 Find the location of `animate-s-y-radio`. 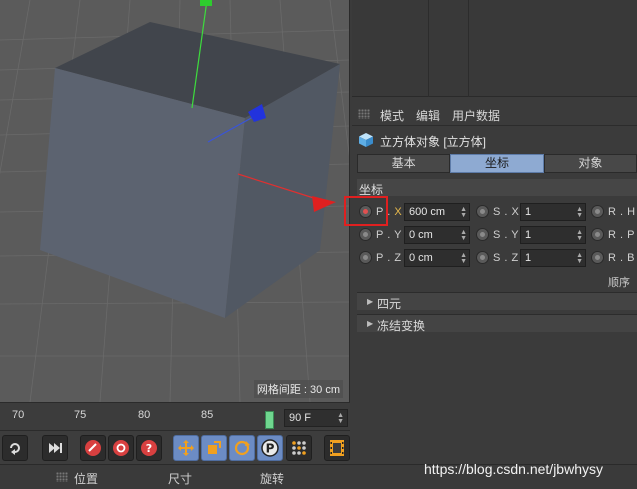

animate-s-y-radio is located at coordinates (482, 234).